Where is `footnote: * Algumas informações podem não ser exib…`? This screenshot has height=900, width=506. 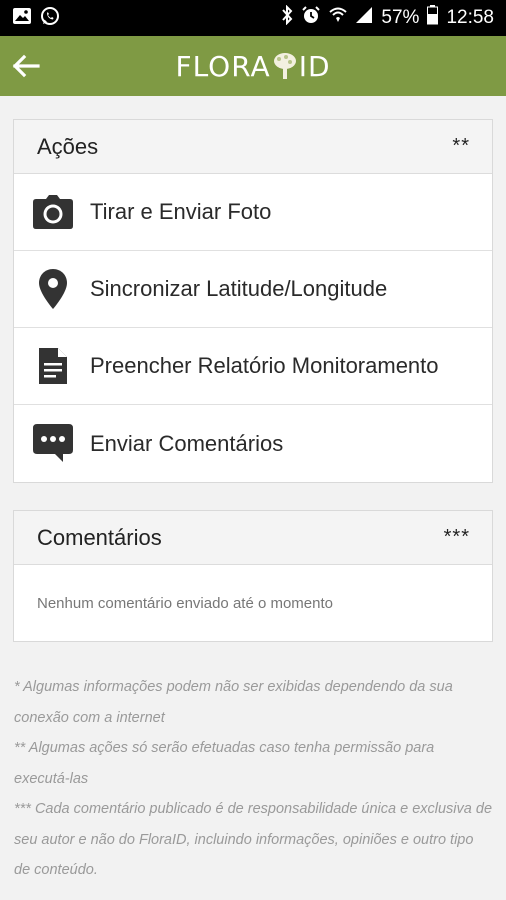 footnote: * Algumas informações podem não ser exib… is located at coordinates (233, 702).